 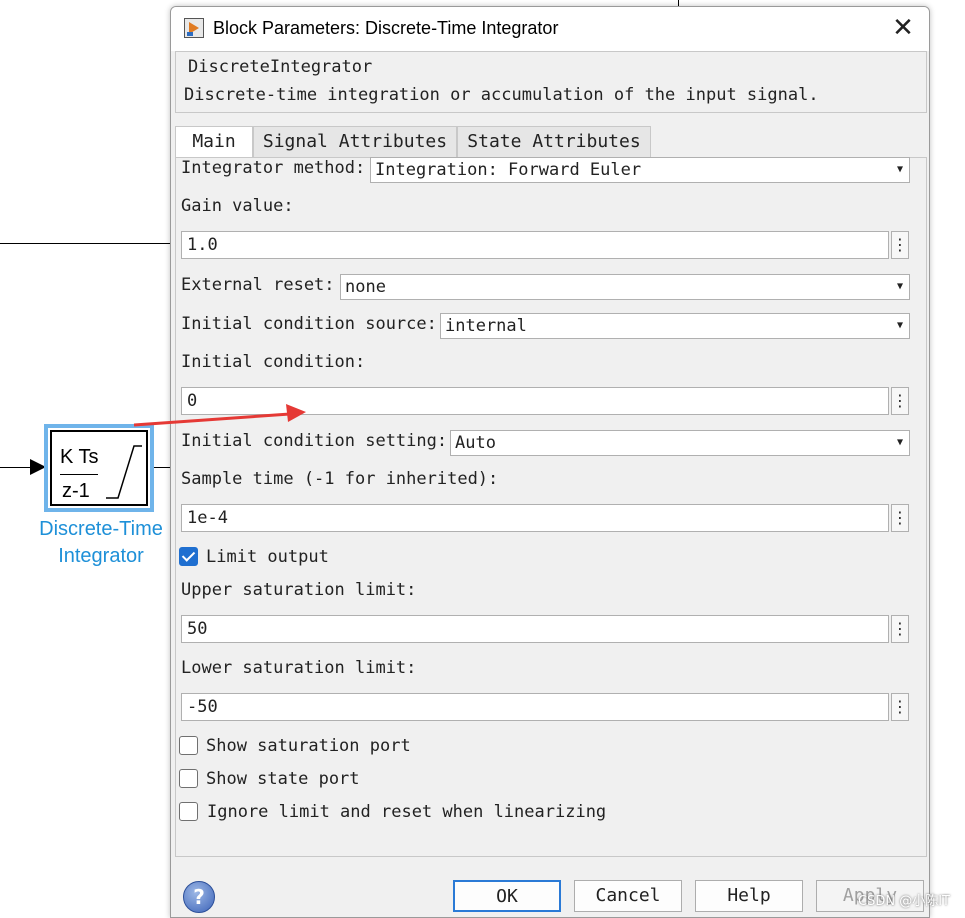 I want to click on gain-value-field: 1.0, so click(x=535, y=245).